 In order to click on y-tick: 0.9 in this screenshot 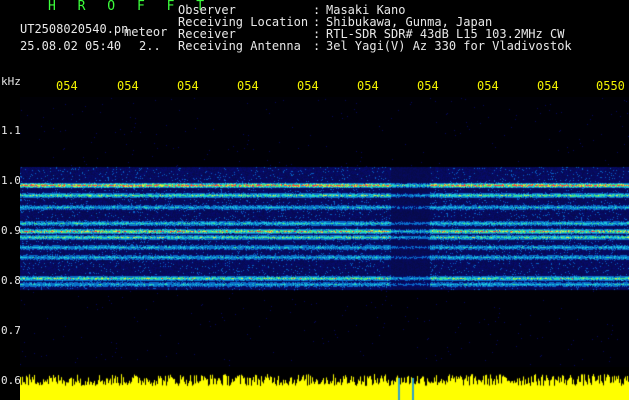, I will do `click(11, 230)`.